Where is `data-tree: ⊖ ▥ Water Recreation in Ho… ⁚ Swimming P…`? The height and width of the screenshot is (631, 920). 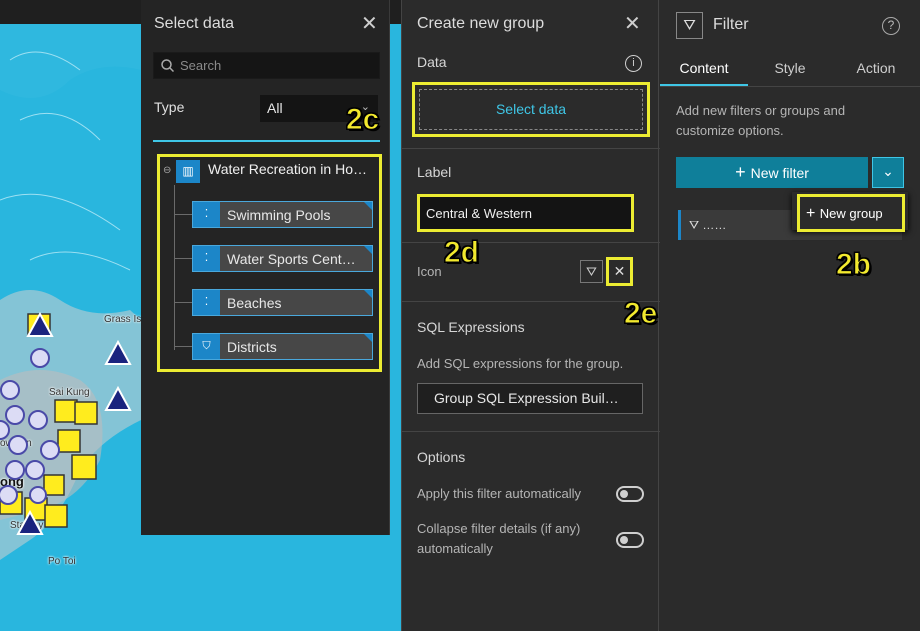
data-tree: ⊖ ▥ Water Recreation in Ho… ⁚ Swimming P… is located at coordinates (269, 263).